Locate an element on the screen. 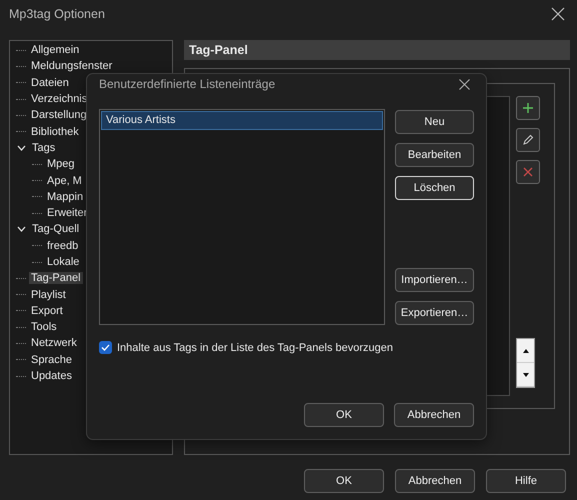 The height and width of the screenshot is (500, 577). tree-item: Tools is located at coordinates (44, 327).